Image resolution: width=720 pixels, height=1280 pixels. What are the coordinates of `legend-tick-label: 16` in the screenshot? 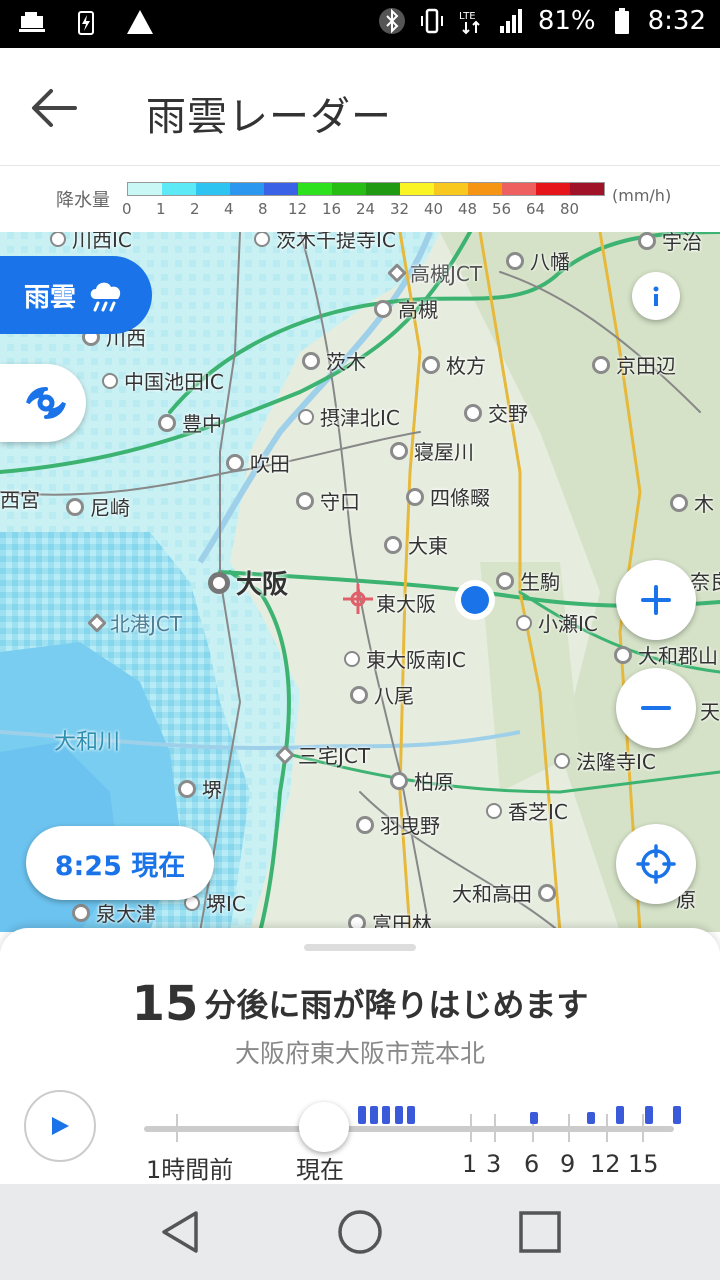 It's located at (332, 209).